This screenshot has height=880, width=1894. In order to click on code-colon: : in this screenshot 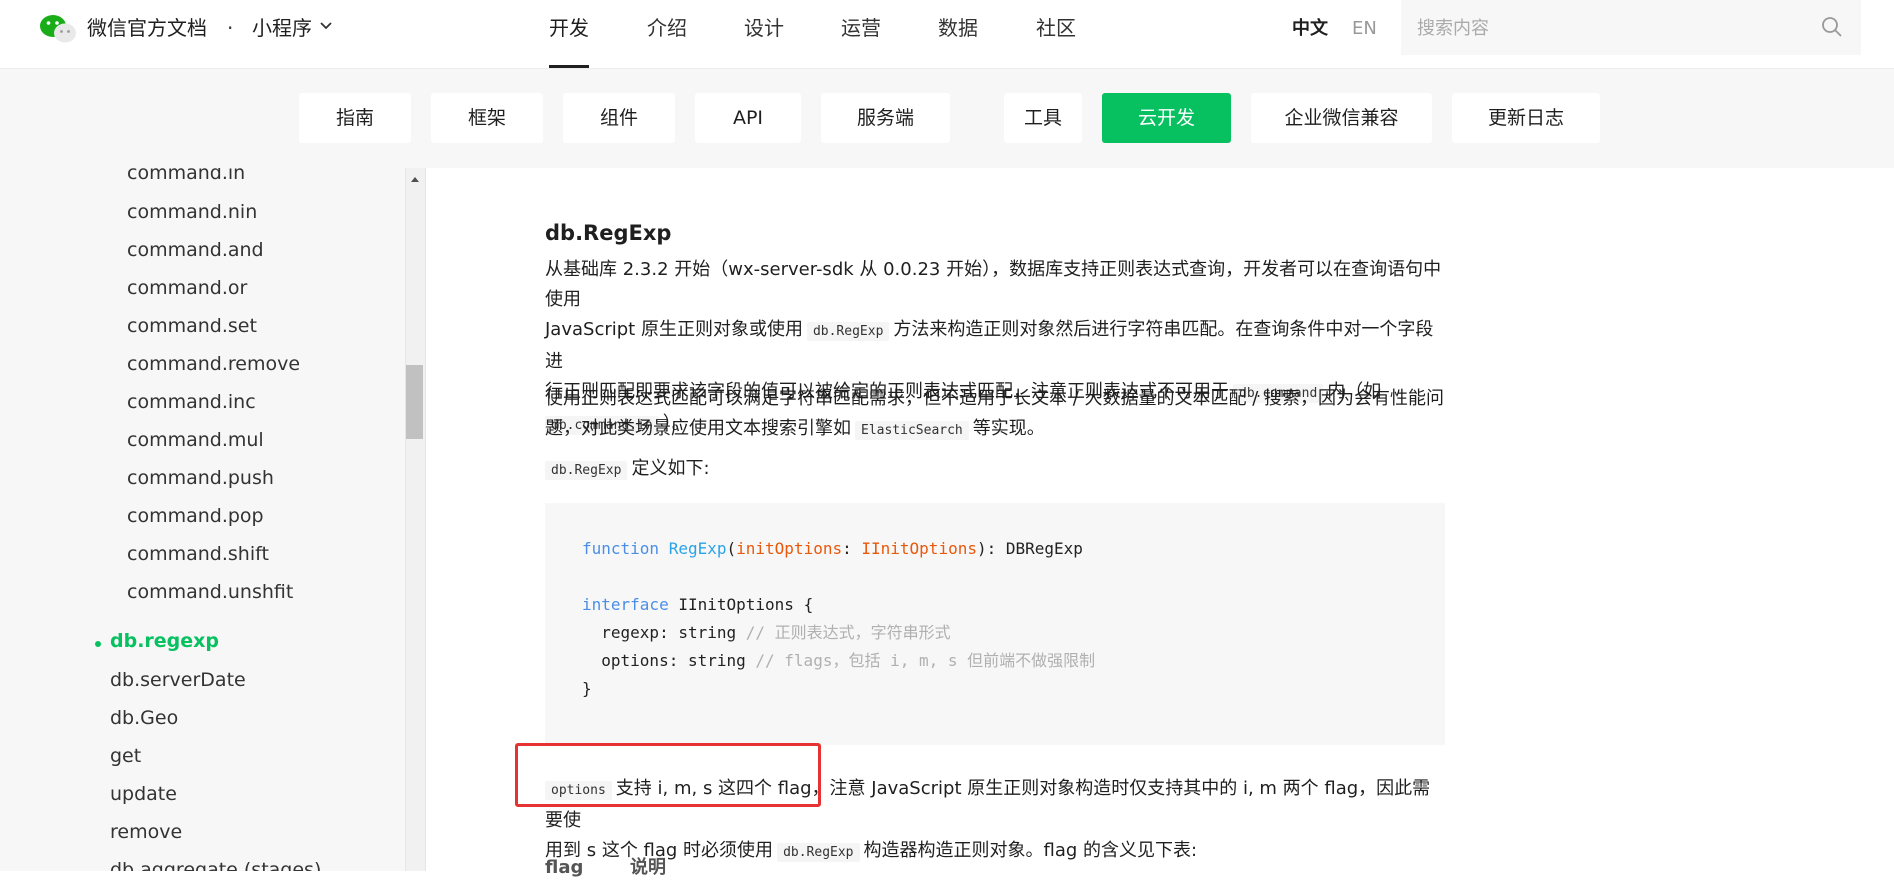, I will do `click(852, 548)`.